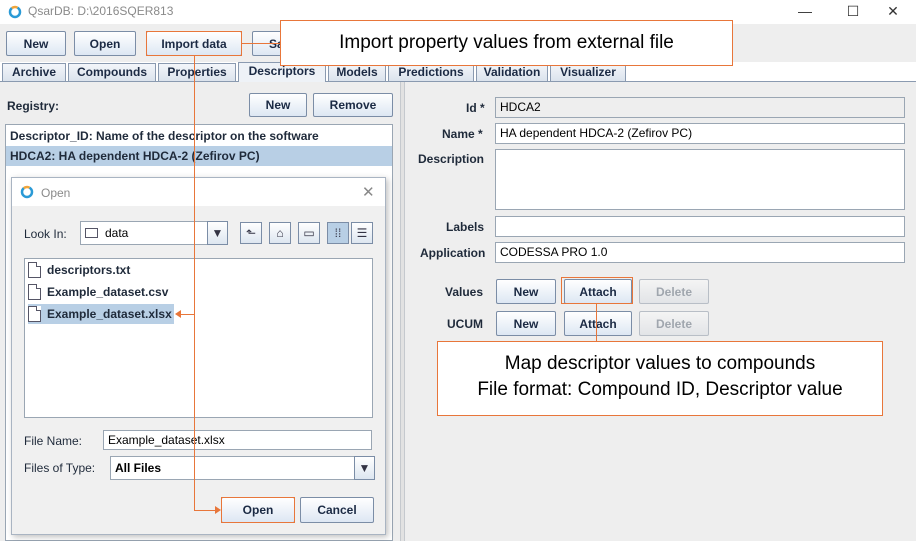  I want to click on labels-label: Labels, so click(465, 227).